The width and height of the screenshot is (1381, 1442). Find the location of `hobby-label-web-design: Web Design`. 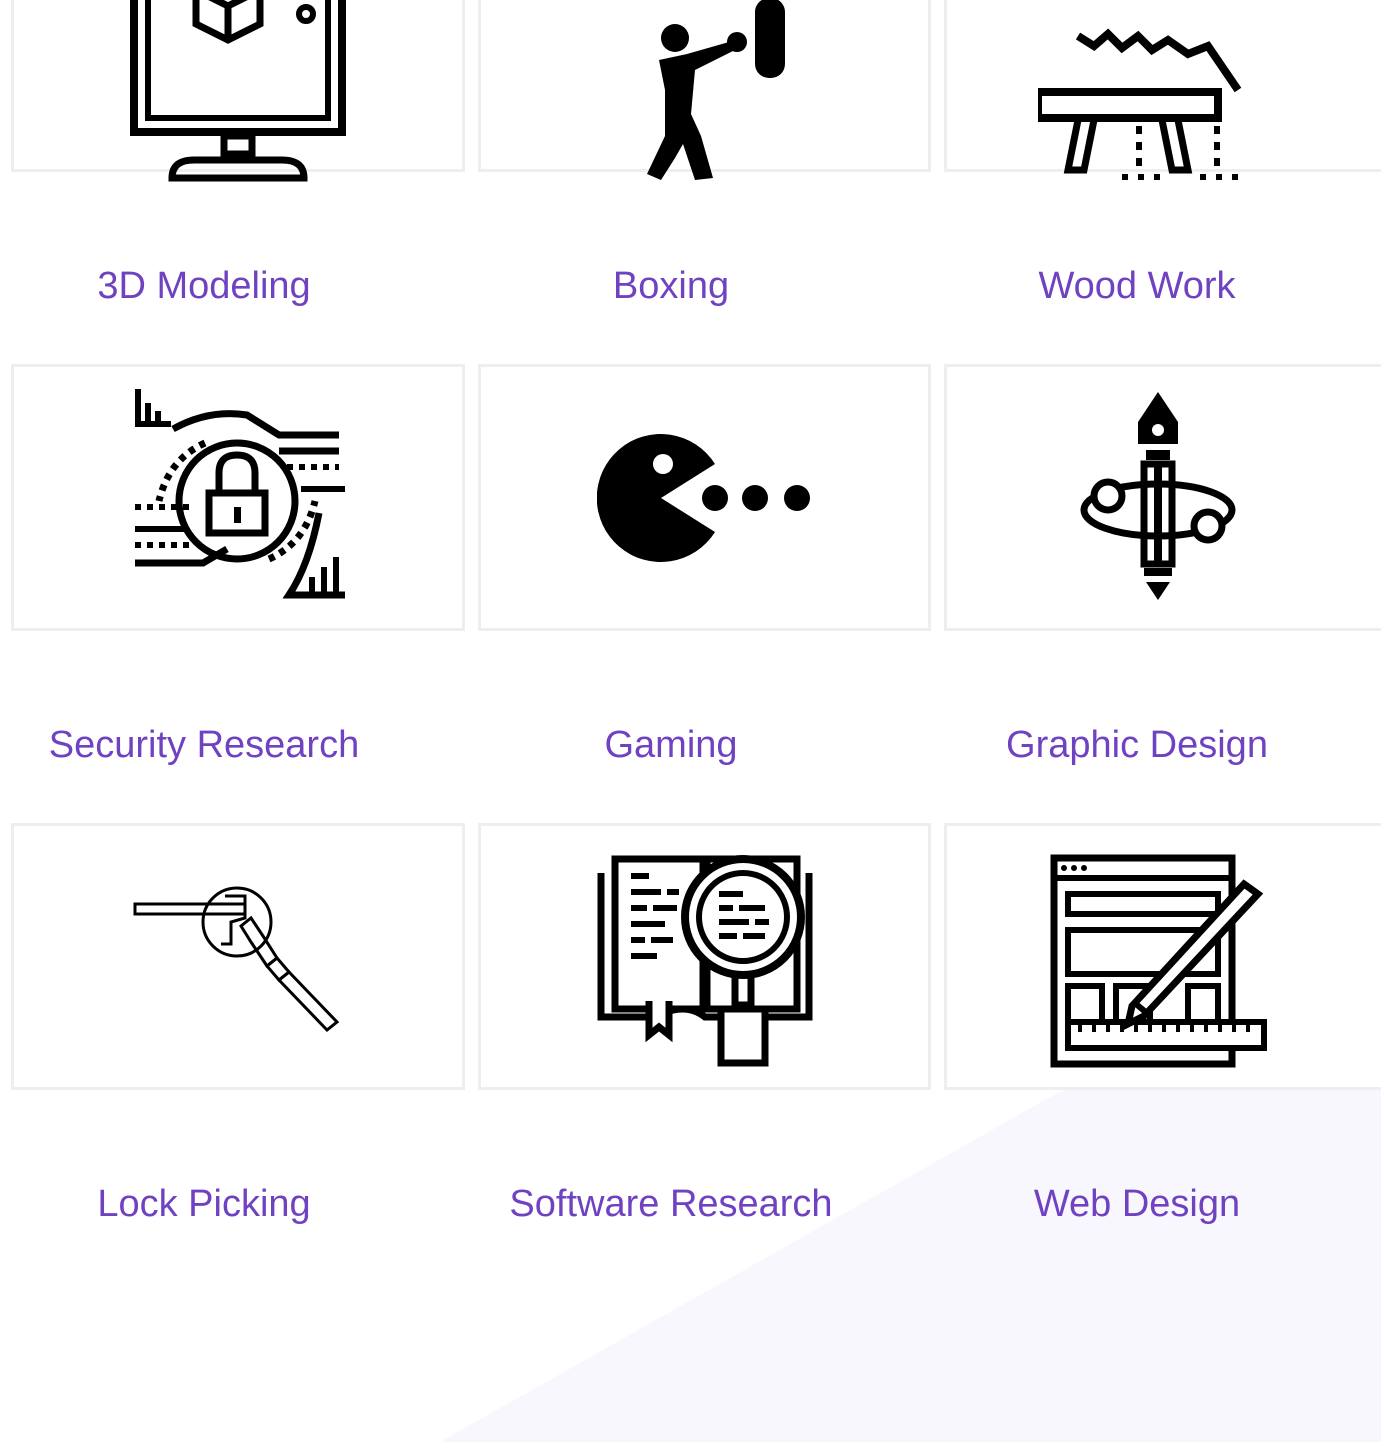

hobby-label-web-design: Web Design is located at coordinates (1137, 1204).